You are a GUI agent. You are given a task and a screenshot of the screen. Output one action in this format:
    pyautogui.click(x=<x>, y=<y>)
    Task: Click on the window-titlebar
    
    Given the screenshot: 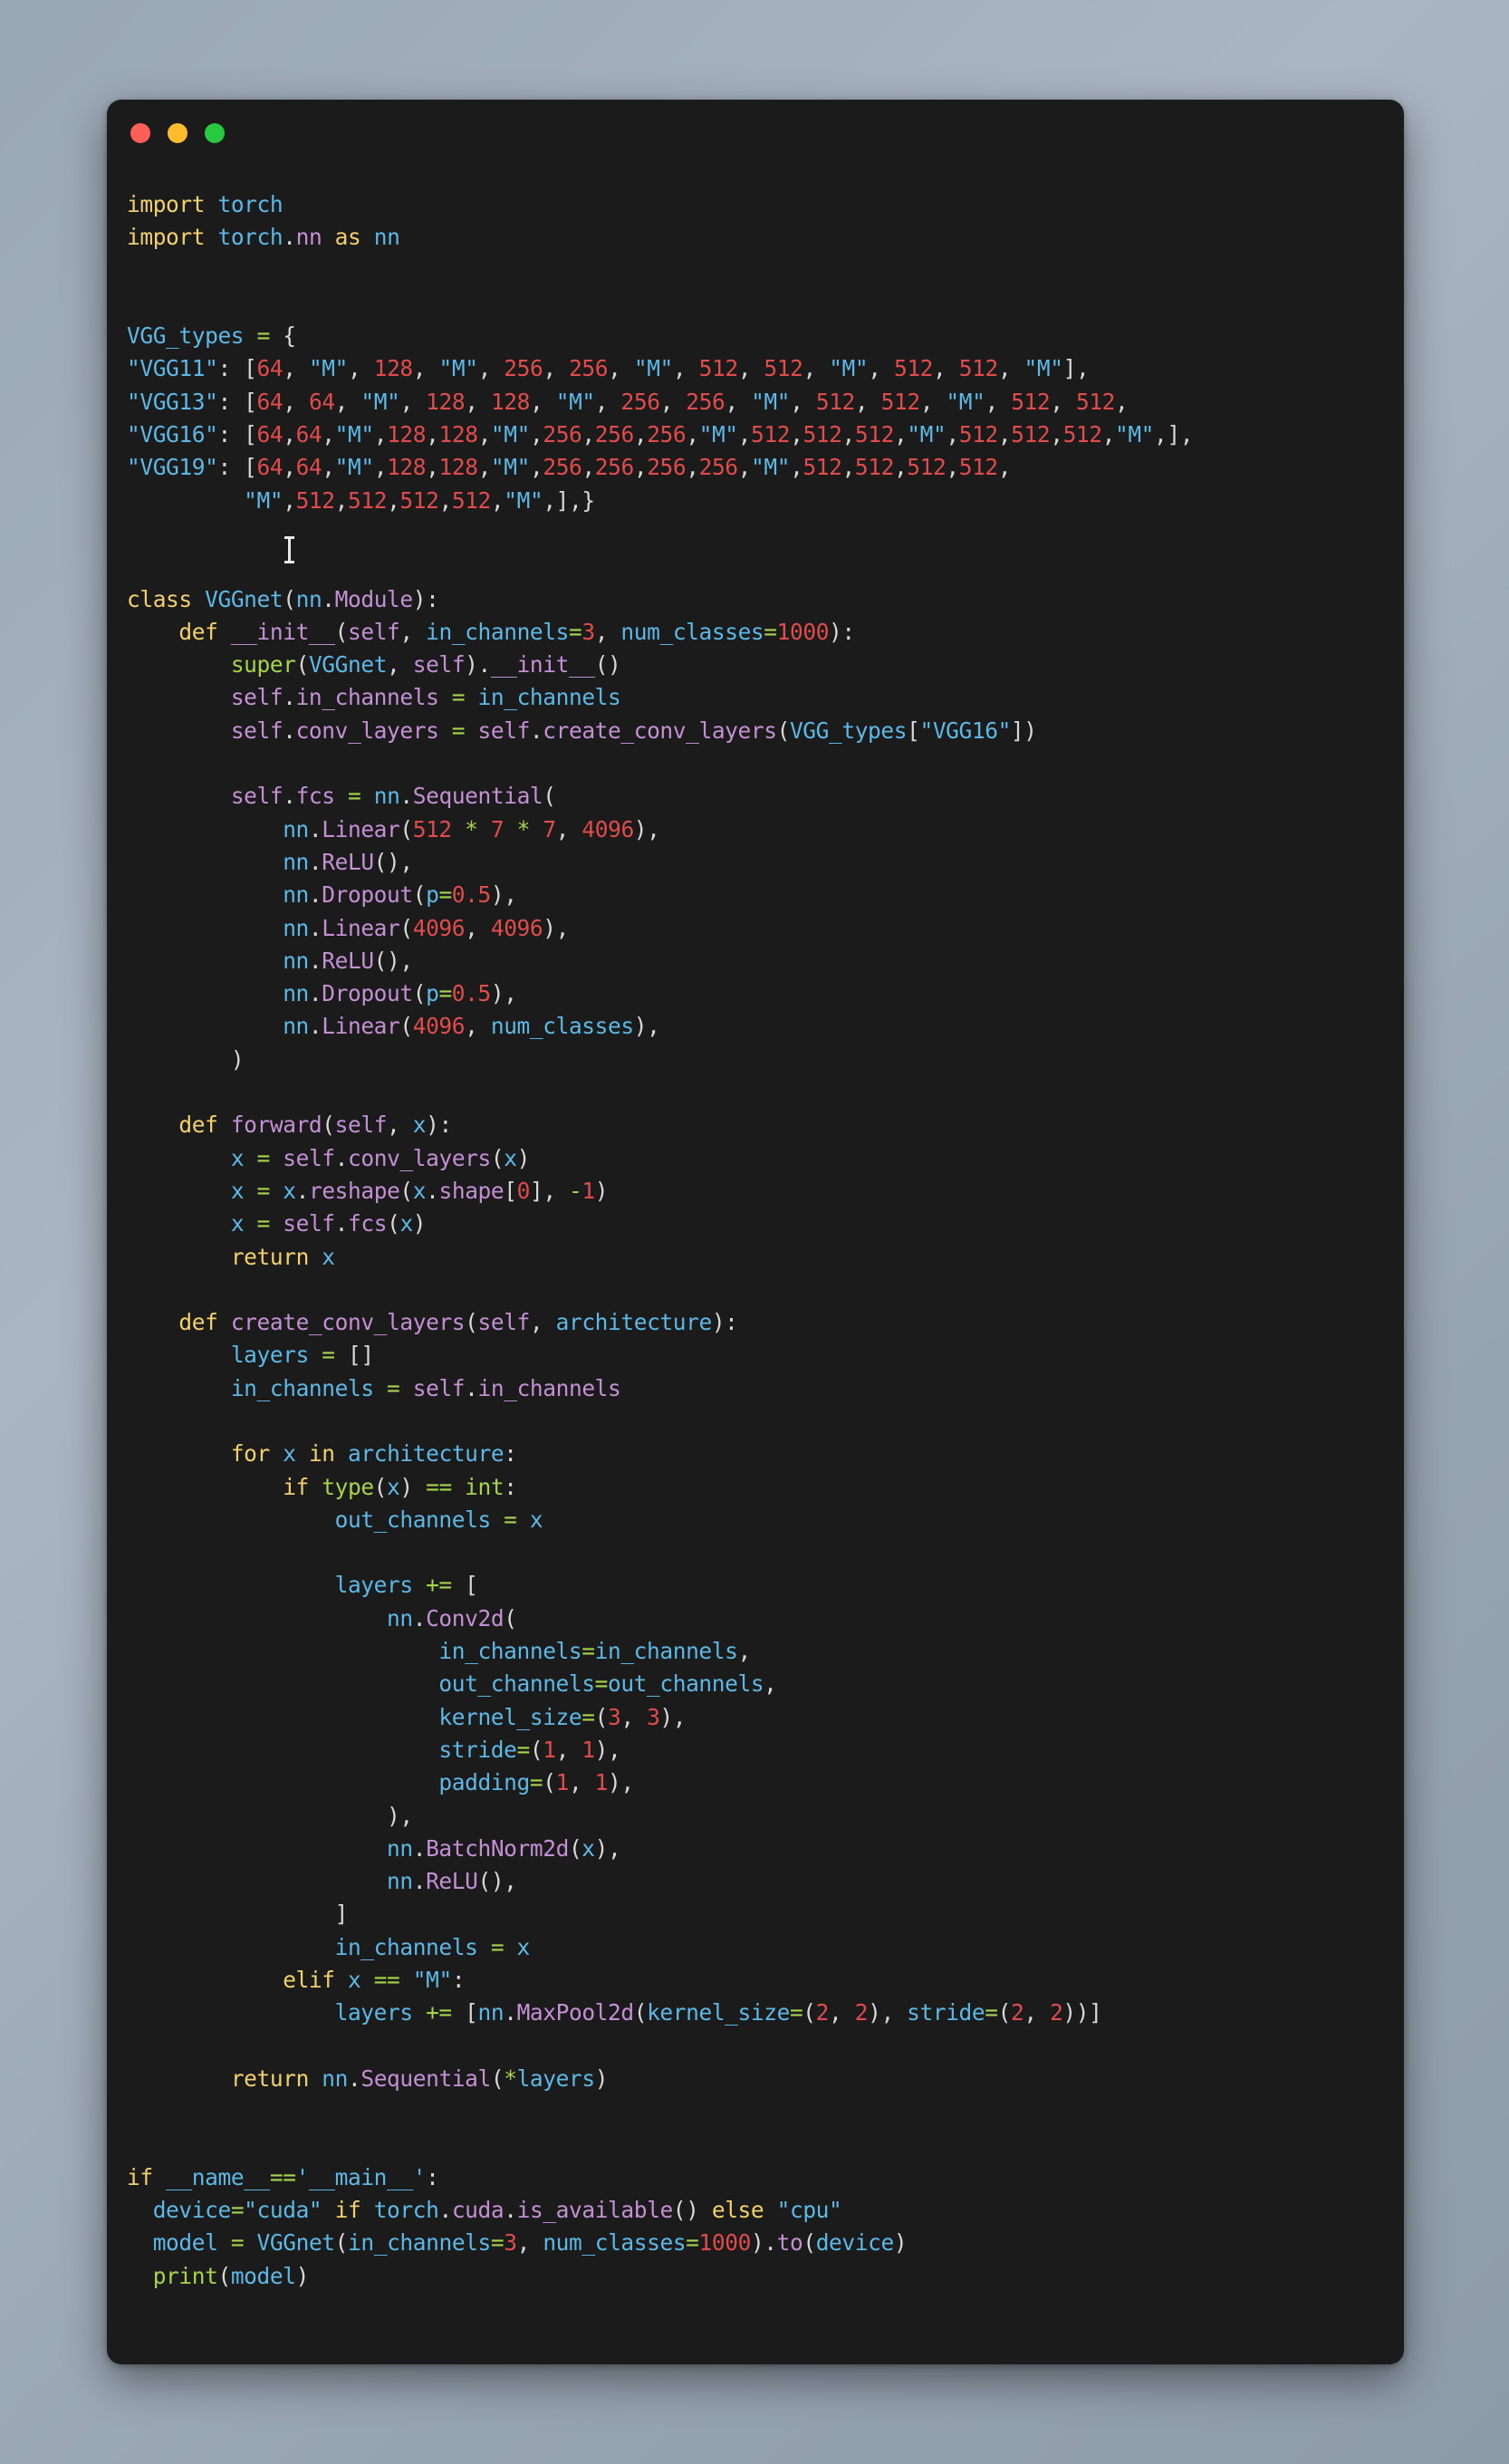 What is the action you would take?
    pyautogui.click(x=756, y=134)
    